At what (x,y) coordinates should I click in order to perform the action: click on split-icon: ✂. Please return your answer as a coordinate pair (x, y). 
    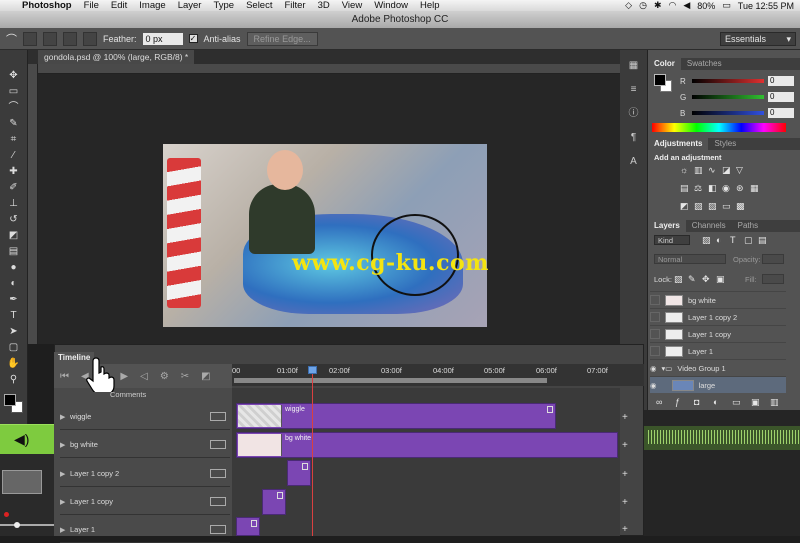
    Looking at the image, I should click on (185, 376).